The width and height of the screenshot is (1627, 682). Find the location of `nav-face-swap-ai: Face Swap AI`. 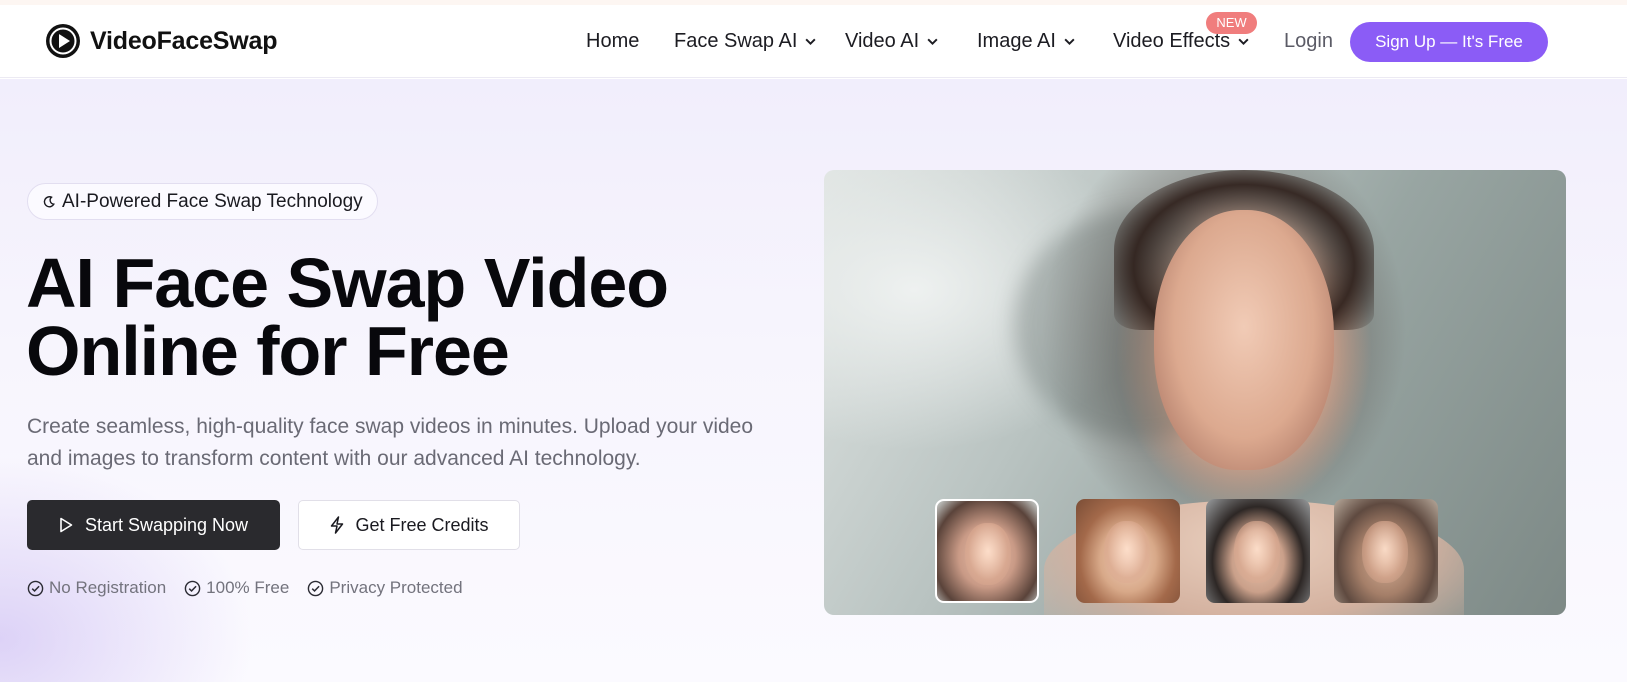

nav-face-swap-ai: Face Swap AI is located at coordinates (745, 41).